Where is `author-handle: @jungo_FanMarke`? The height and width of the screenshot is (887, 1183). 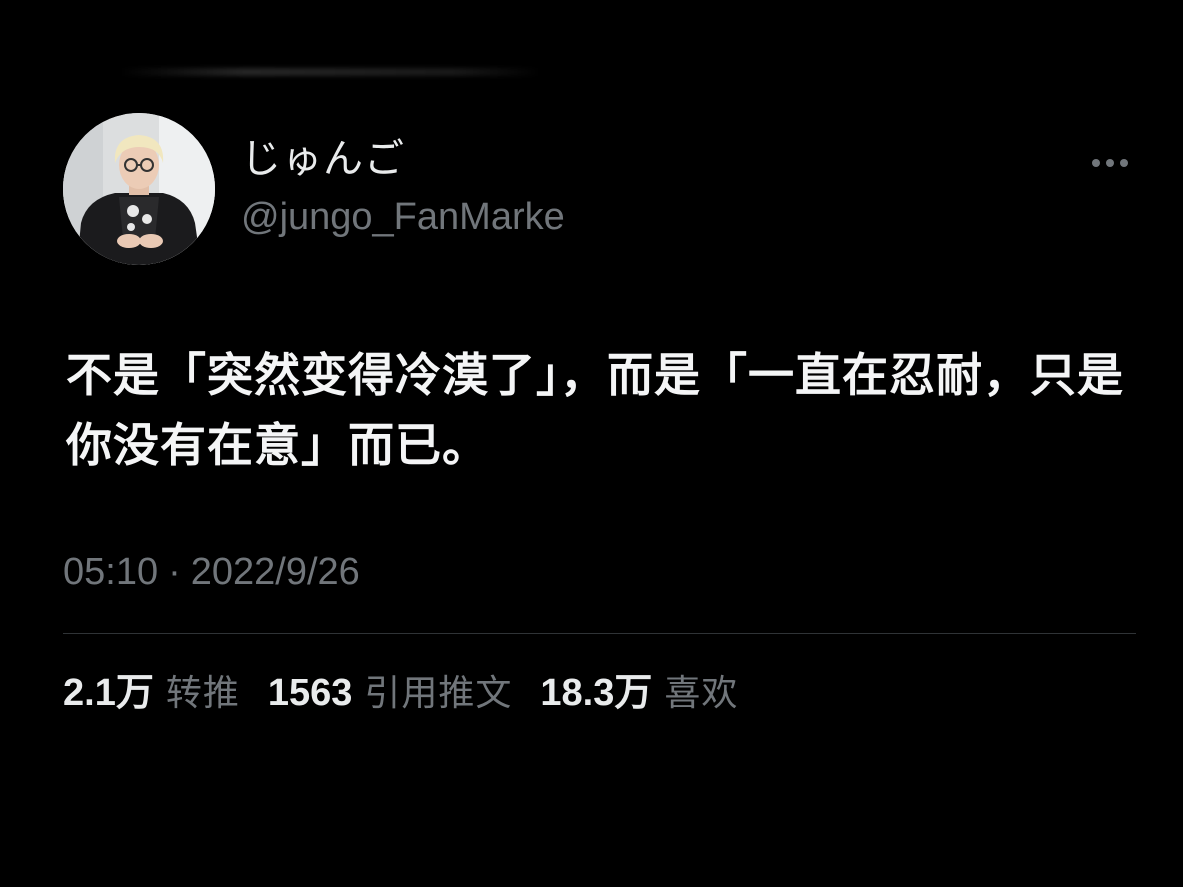 author-handle: @jungo_FanMarke is located at coordinates (403, 217).